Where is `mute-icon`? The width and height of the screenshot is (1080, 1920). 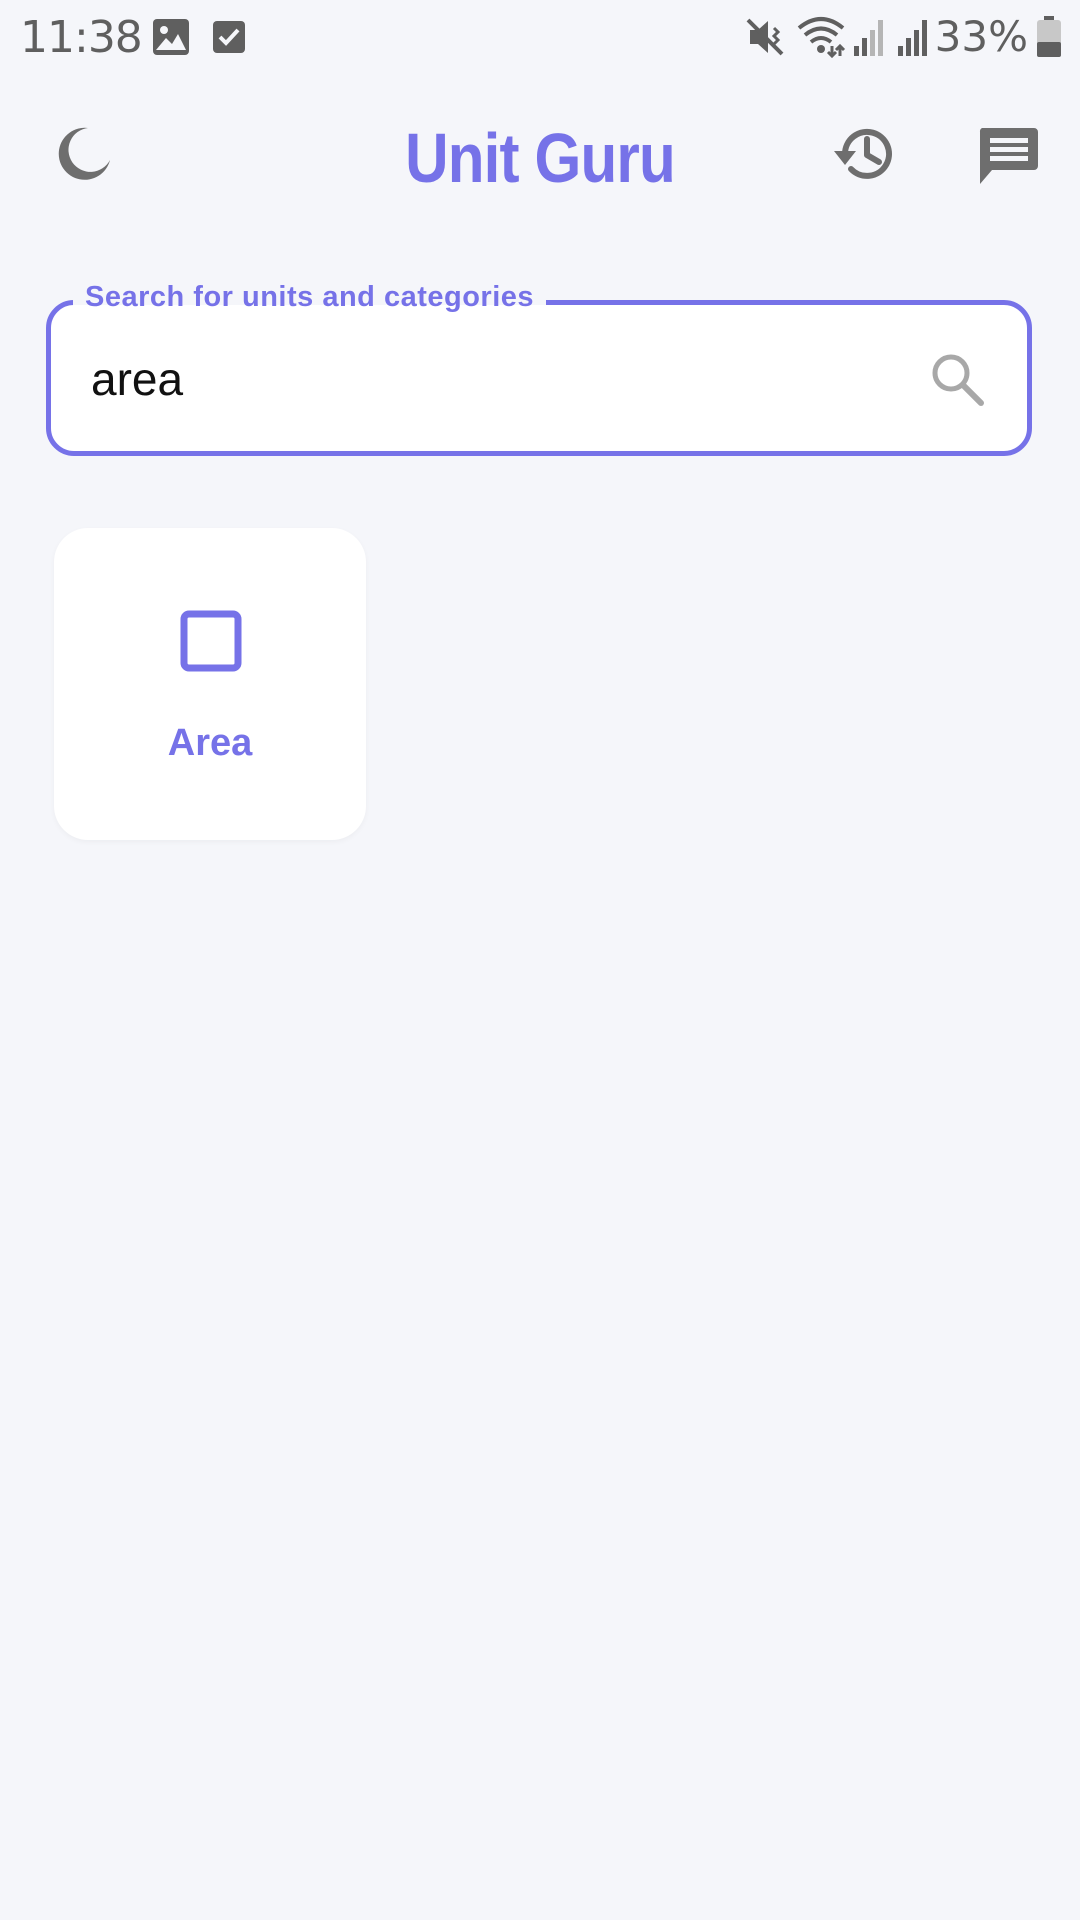
mute-icon is located at coordinates (765, 39).